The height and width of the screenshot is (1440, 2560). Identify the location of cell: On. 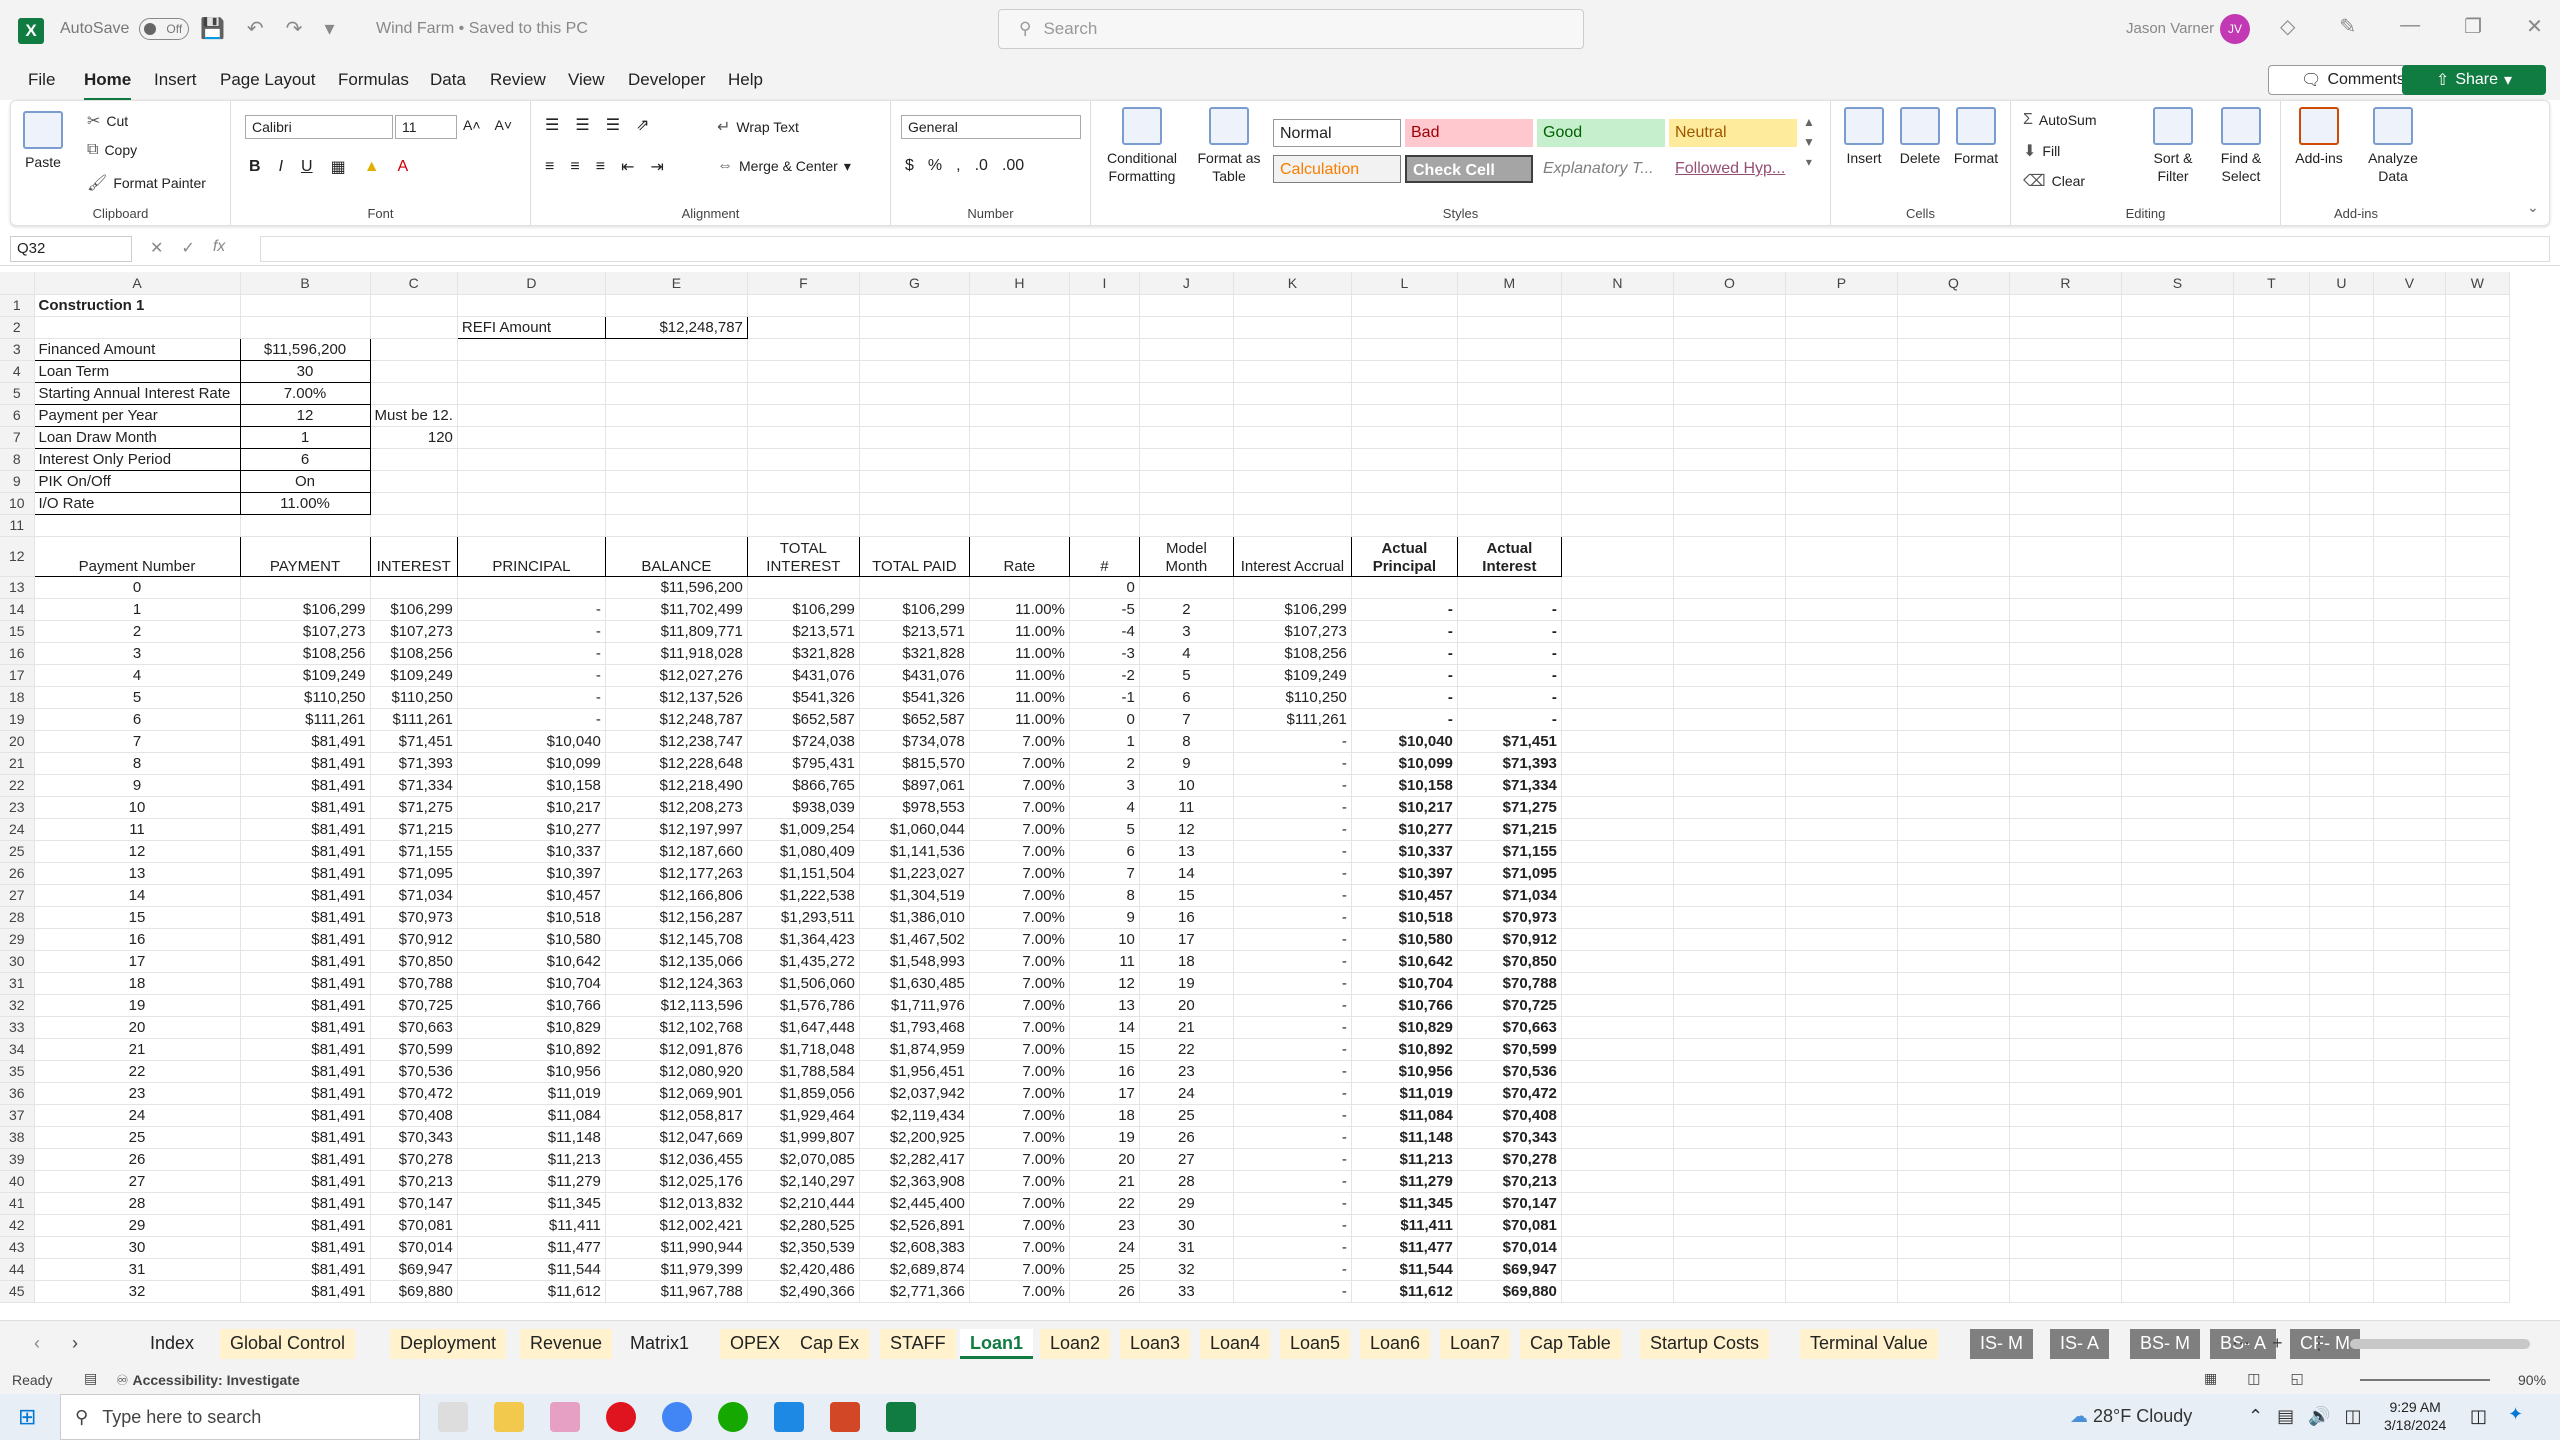
(305, 481).